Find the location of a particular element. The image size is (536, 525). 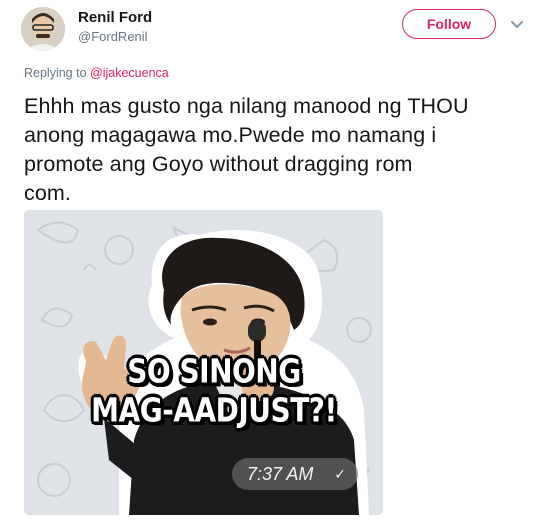

user-handle: @FordRenil is located at coordinates (113, 36).